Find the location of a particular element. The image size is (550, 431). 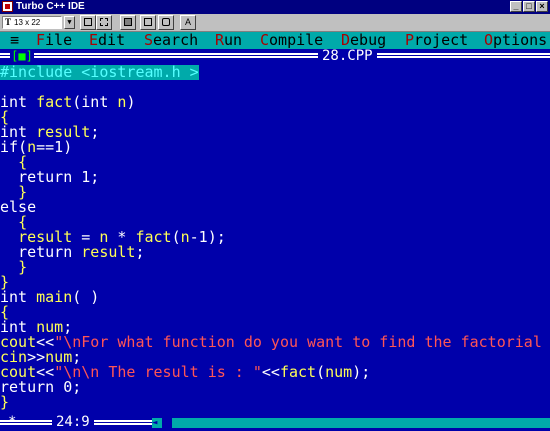

editor-frame-top: [■] 28.CPP is located at coordinates (275, 56).